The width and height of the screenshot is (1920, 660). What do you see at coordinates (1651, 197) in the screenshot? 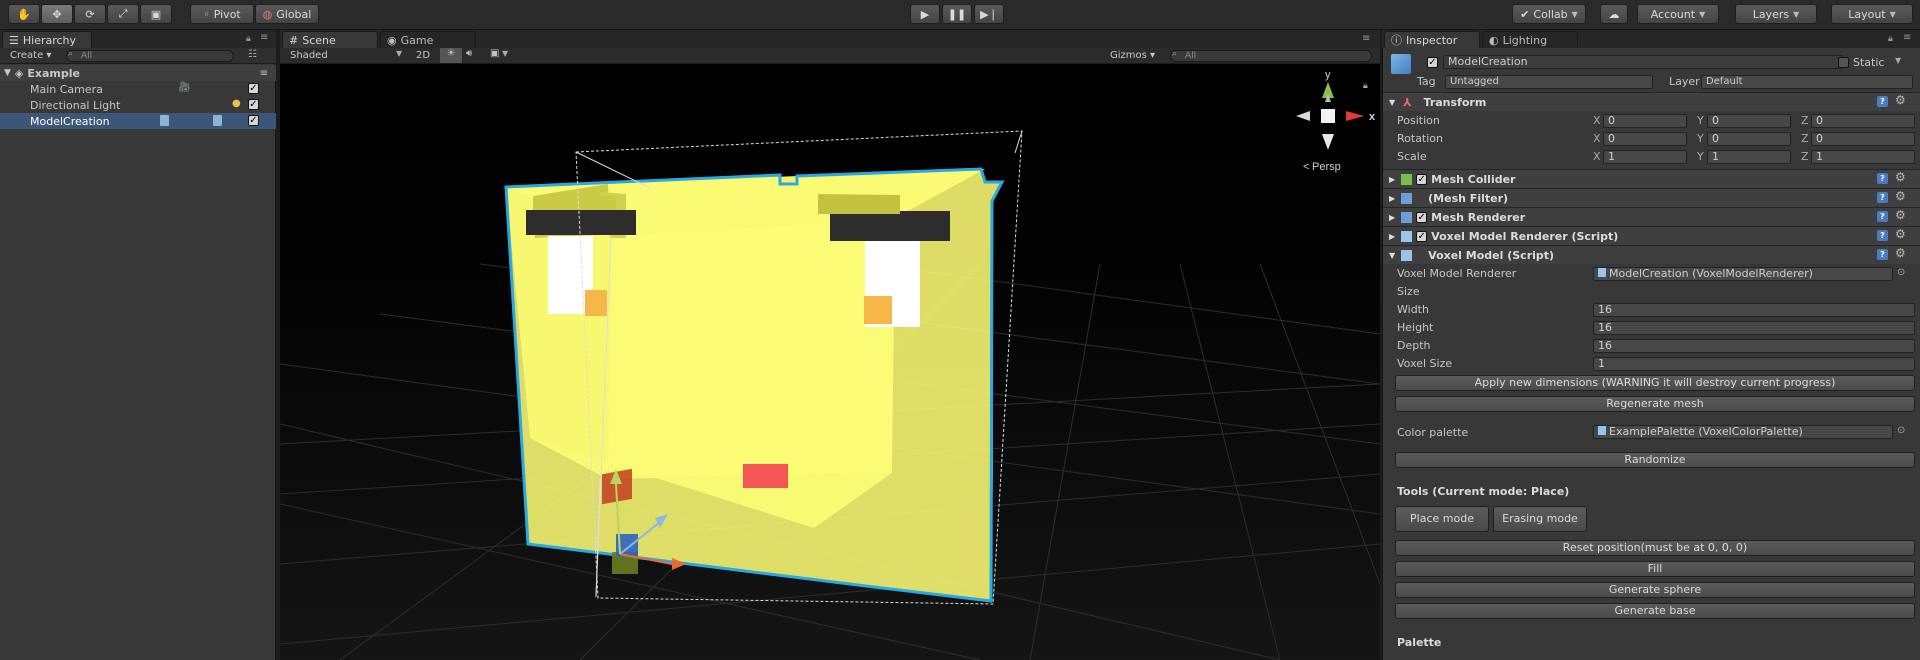
I see `mesh-filter-header: ▶ (Mesh Filter)` at bounding box center [1651, 197].